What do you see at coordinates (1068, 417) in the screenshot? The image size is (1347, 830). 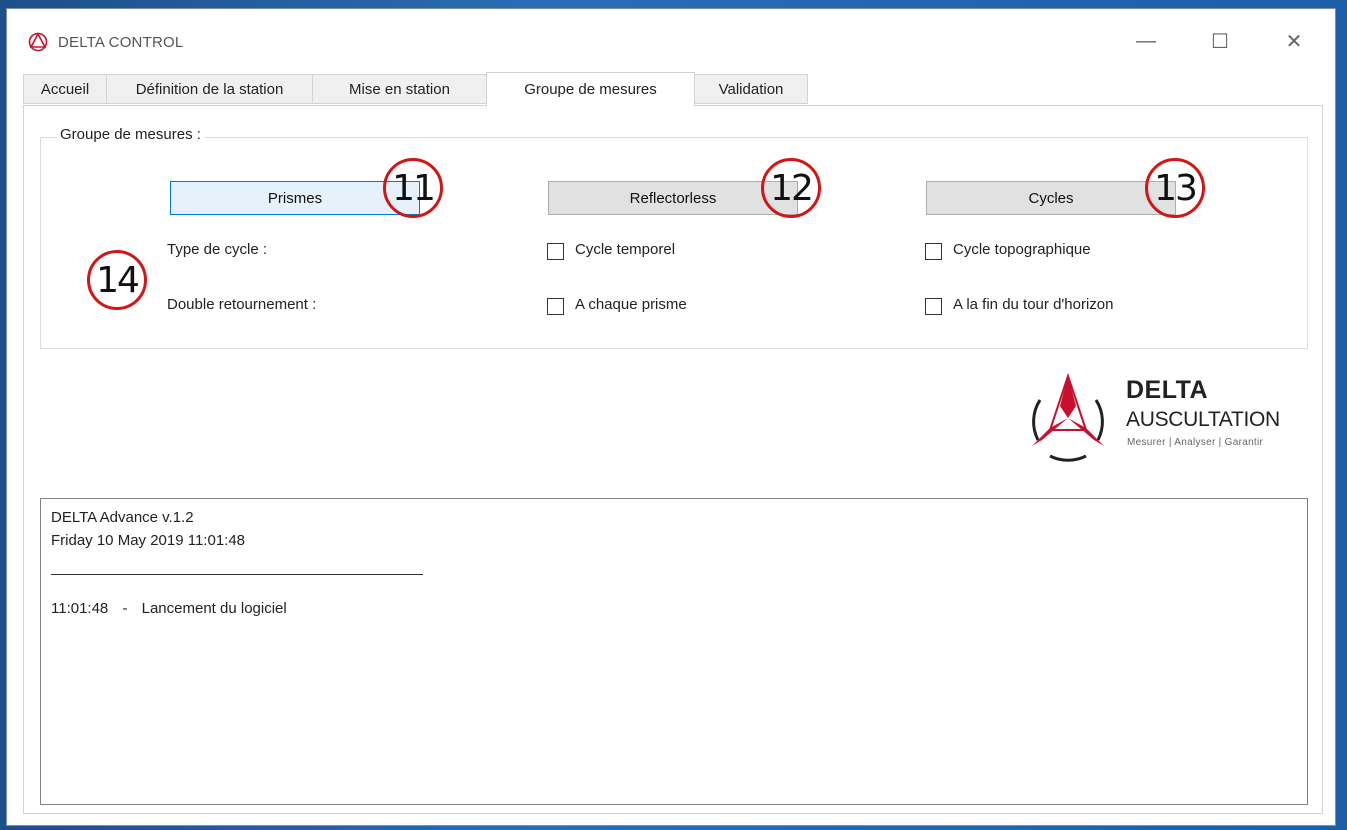 I see `delta-auscultation-logo-icon` at bounding box center [1068, 417].